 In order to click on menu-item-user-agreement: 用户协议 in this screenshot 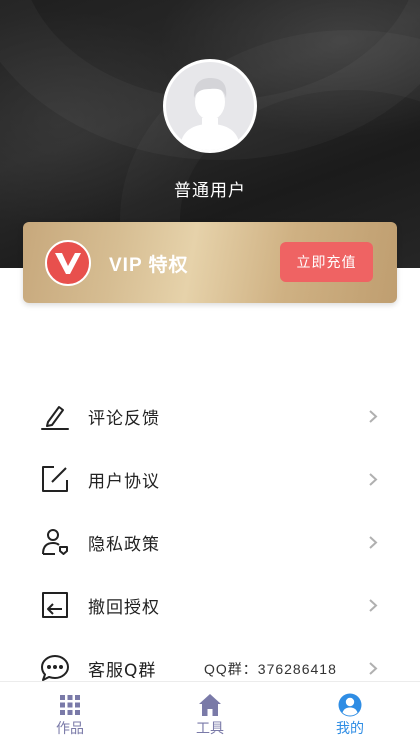, I will do `click(210, 479)`.